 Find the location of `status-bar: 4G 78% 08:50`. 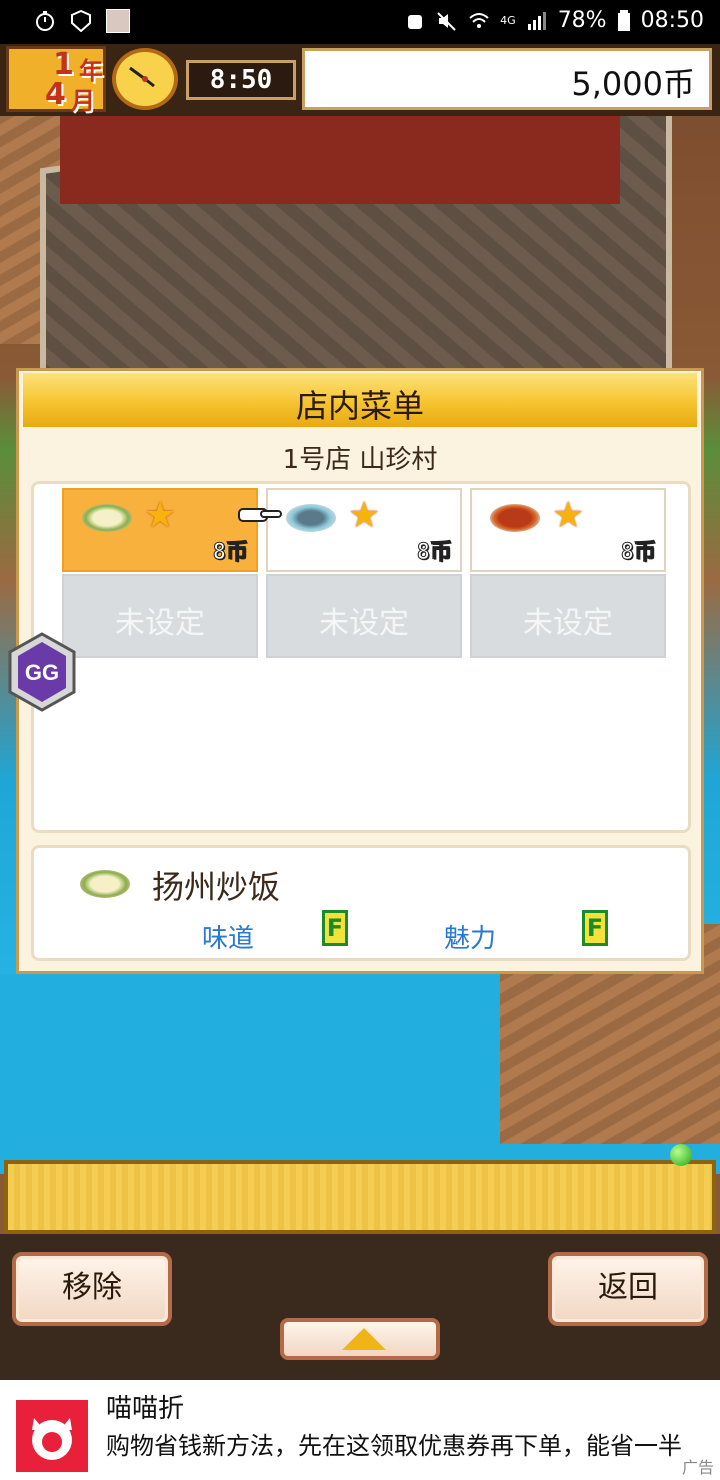

status-bar: 4G 78% 08:50 is located at coordinates (360, 22).